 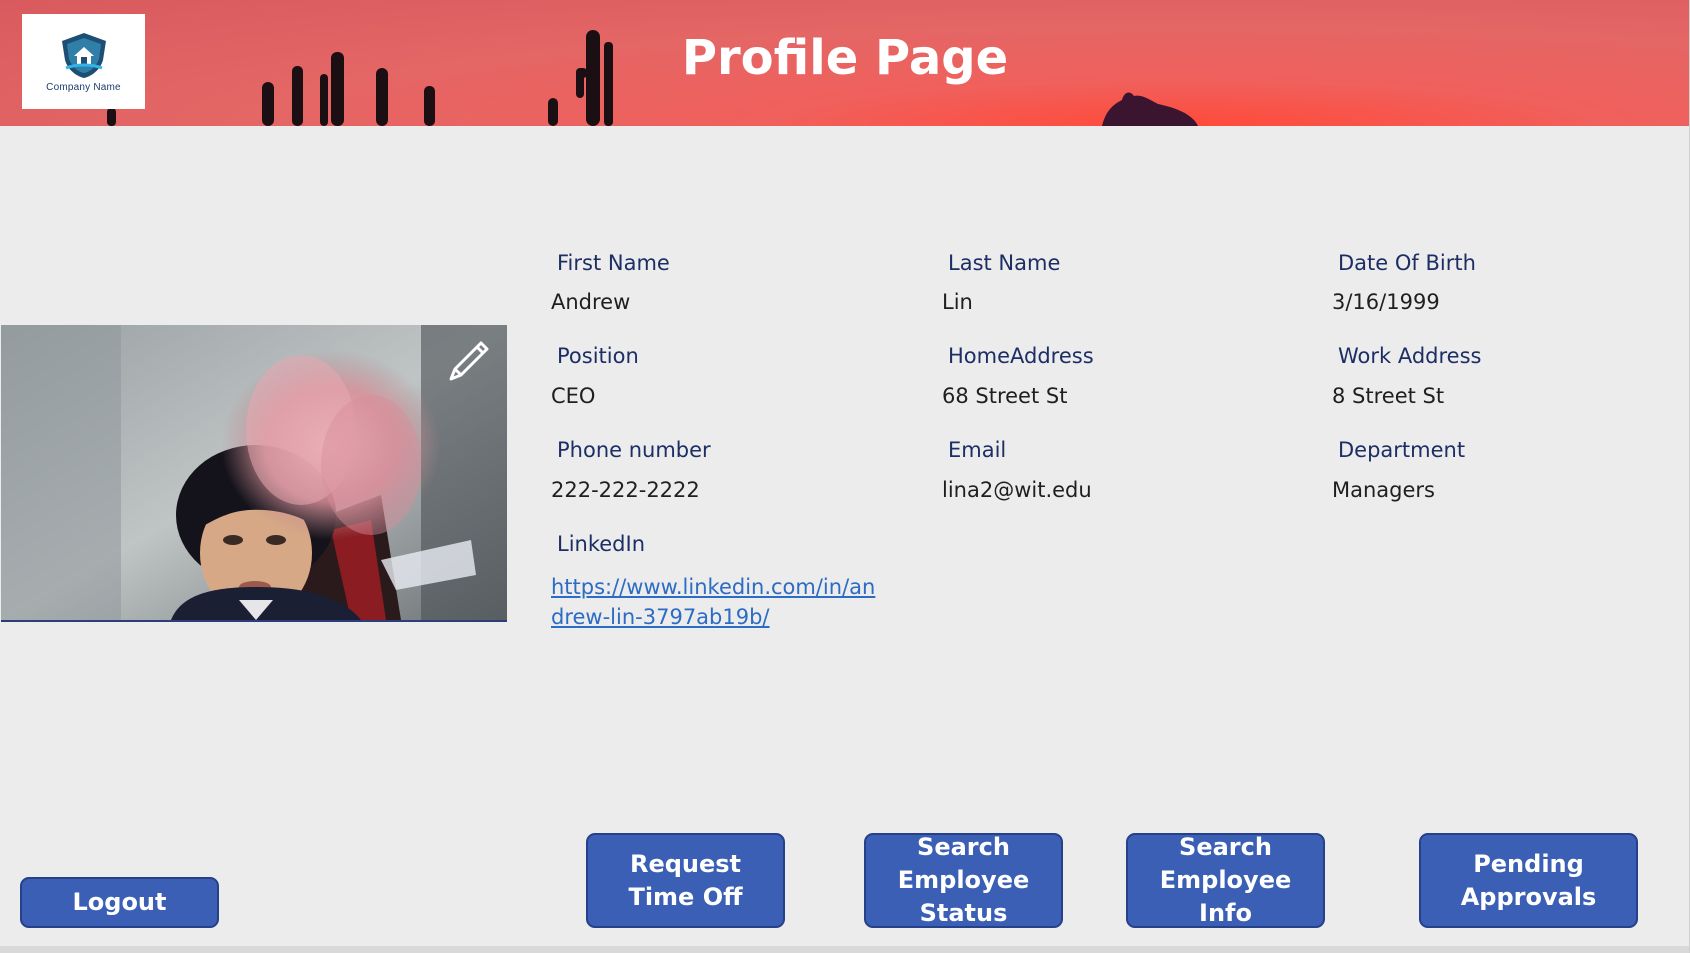 What do you see at coordinates (573, 396) in the screenshot?
I see `position-value: CEO` at bounding box center [573, 396].